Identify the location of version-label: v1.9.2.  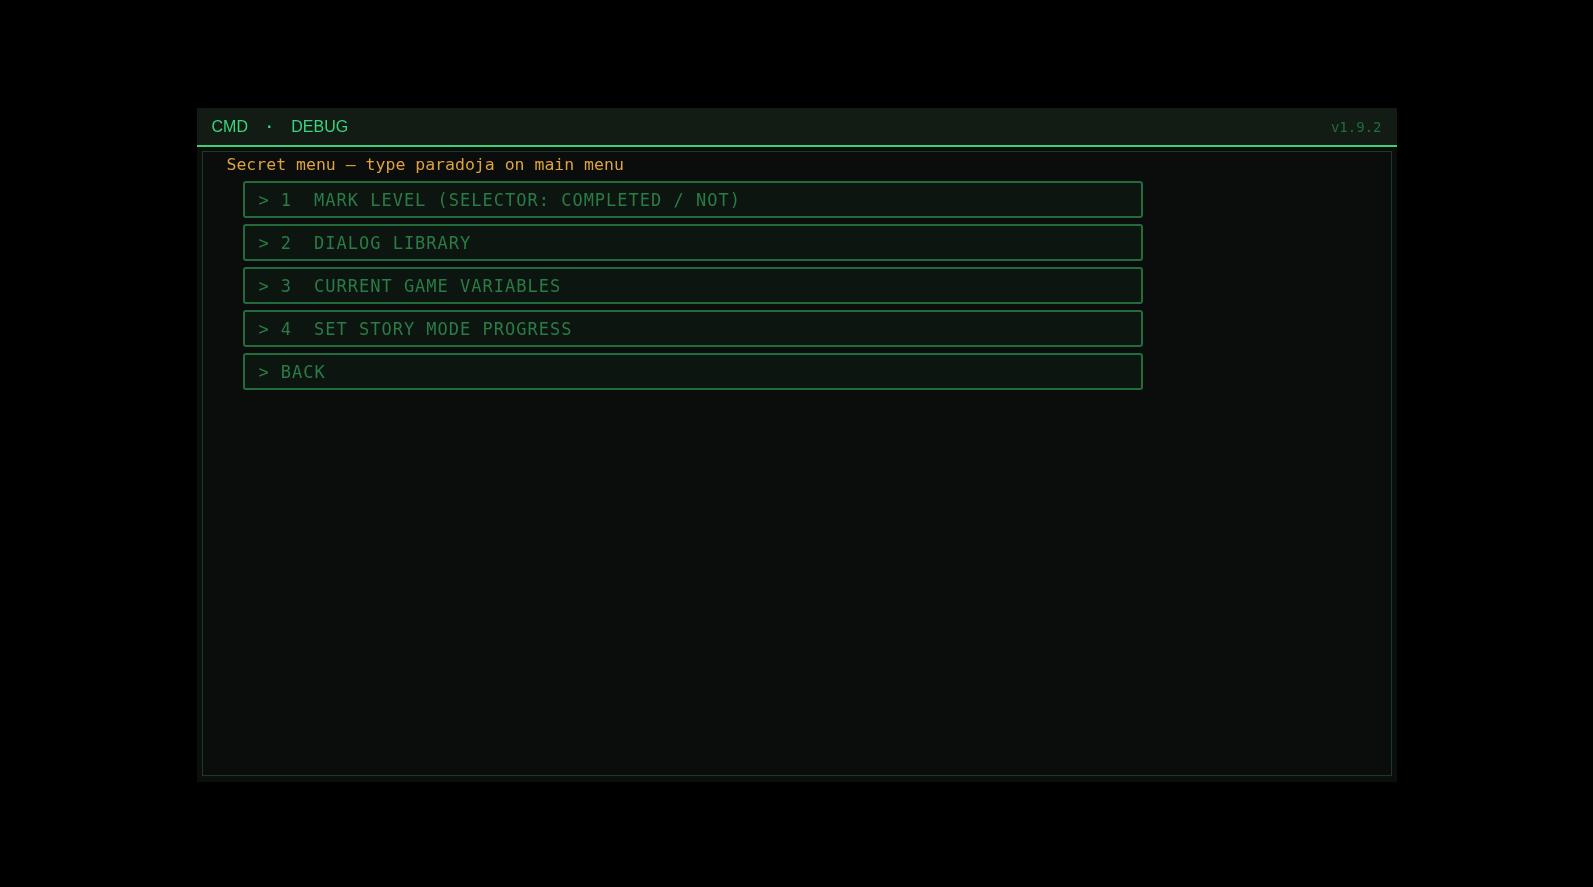
(1356, 126).